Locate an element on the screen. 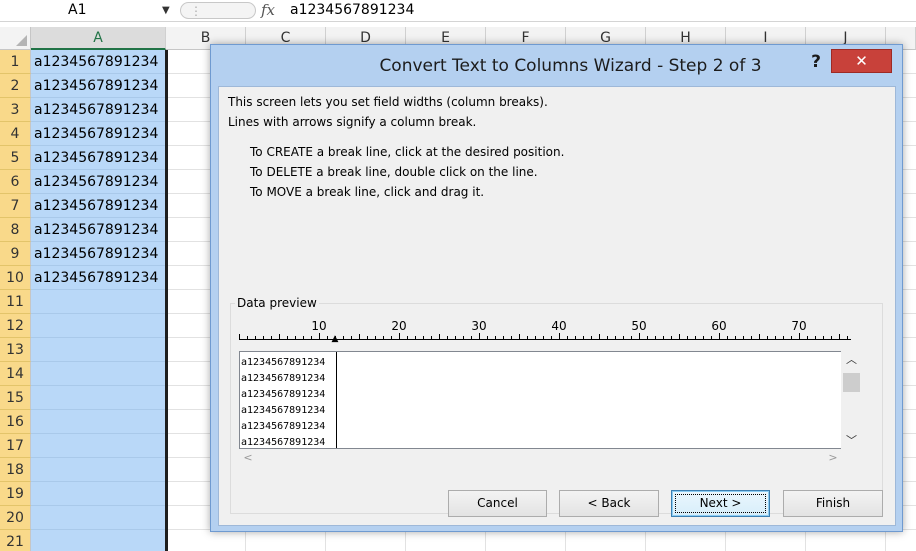  back-button: < Back is located at coordinates (609, 503).